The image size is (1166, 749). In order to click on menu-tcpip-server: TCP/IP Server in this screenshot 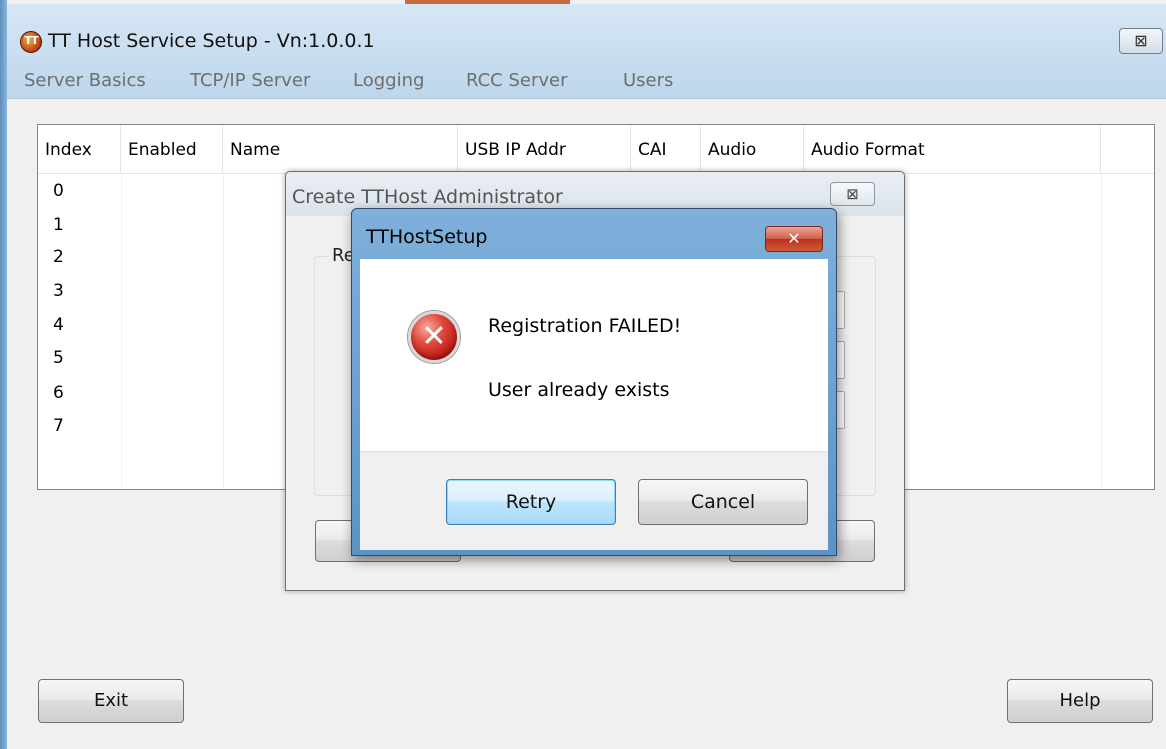, I will do `click(250, 80)`.